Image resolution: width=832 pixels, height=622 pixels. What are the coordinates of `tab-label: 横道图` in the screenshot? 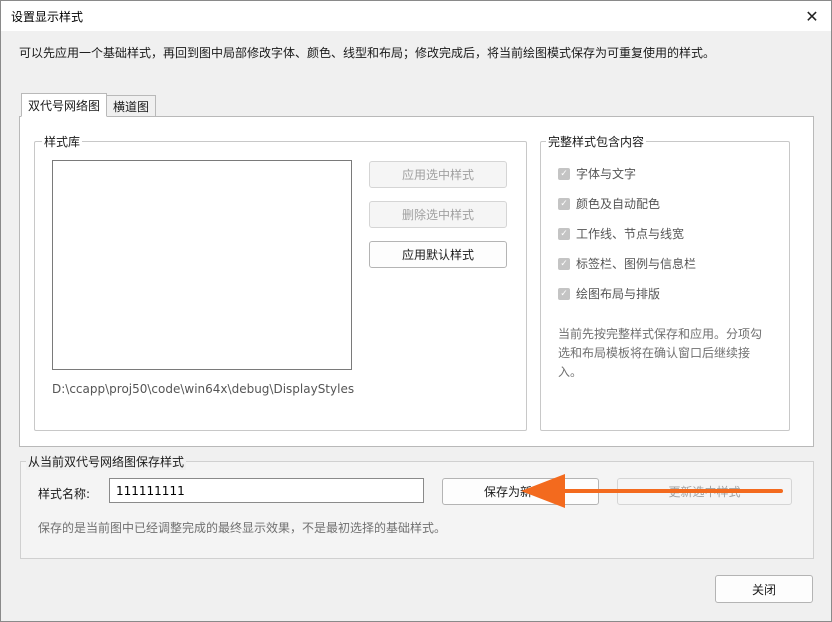 It's located at (131, 106).